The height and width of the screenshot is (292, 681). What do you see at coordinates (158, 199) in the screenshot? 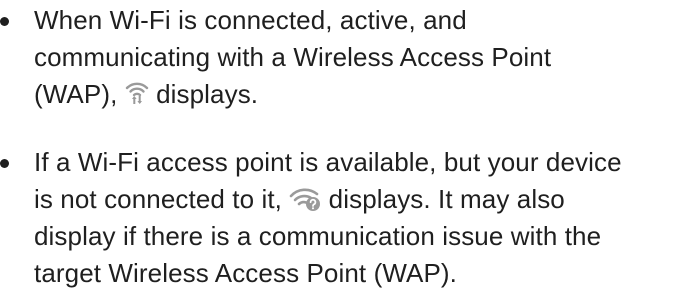
I see `text-fragment: is not connected to it,` at bounding box center [158, 199].